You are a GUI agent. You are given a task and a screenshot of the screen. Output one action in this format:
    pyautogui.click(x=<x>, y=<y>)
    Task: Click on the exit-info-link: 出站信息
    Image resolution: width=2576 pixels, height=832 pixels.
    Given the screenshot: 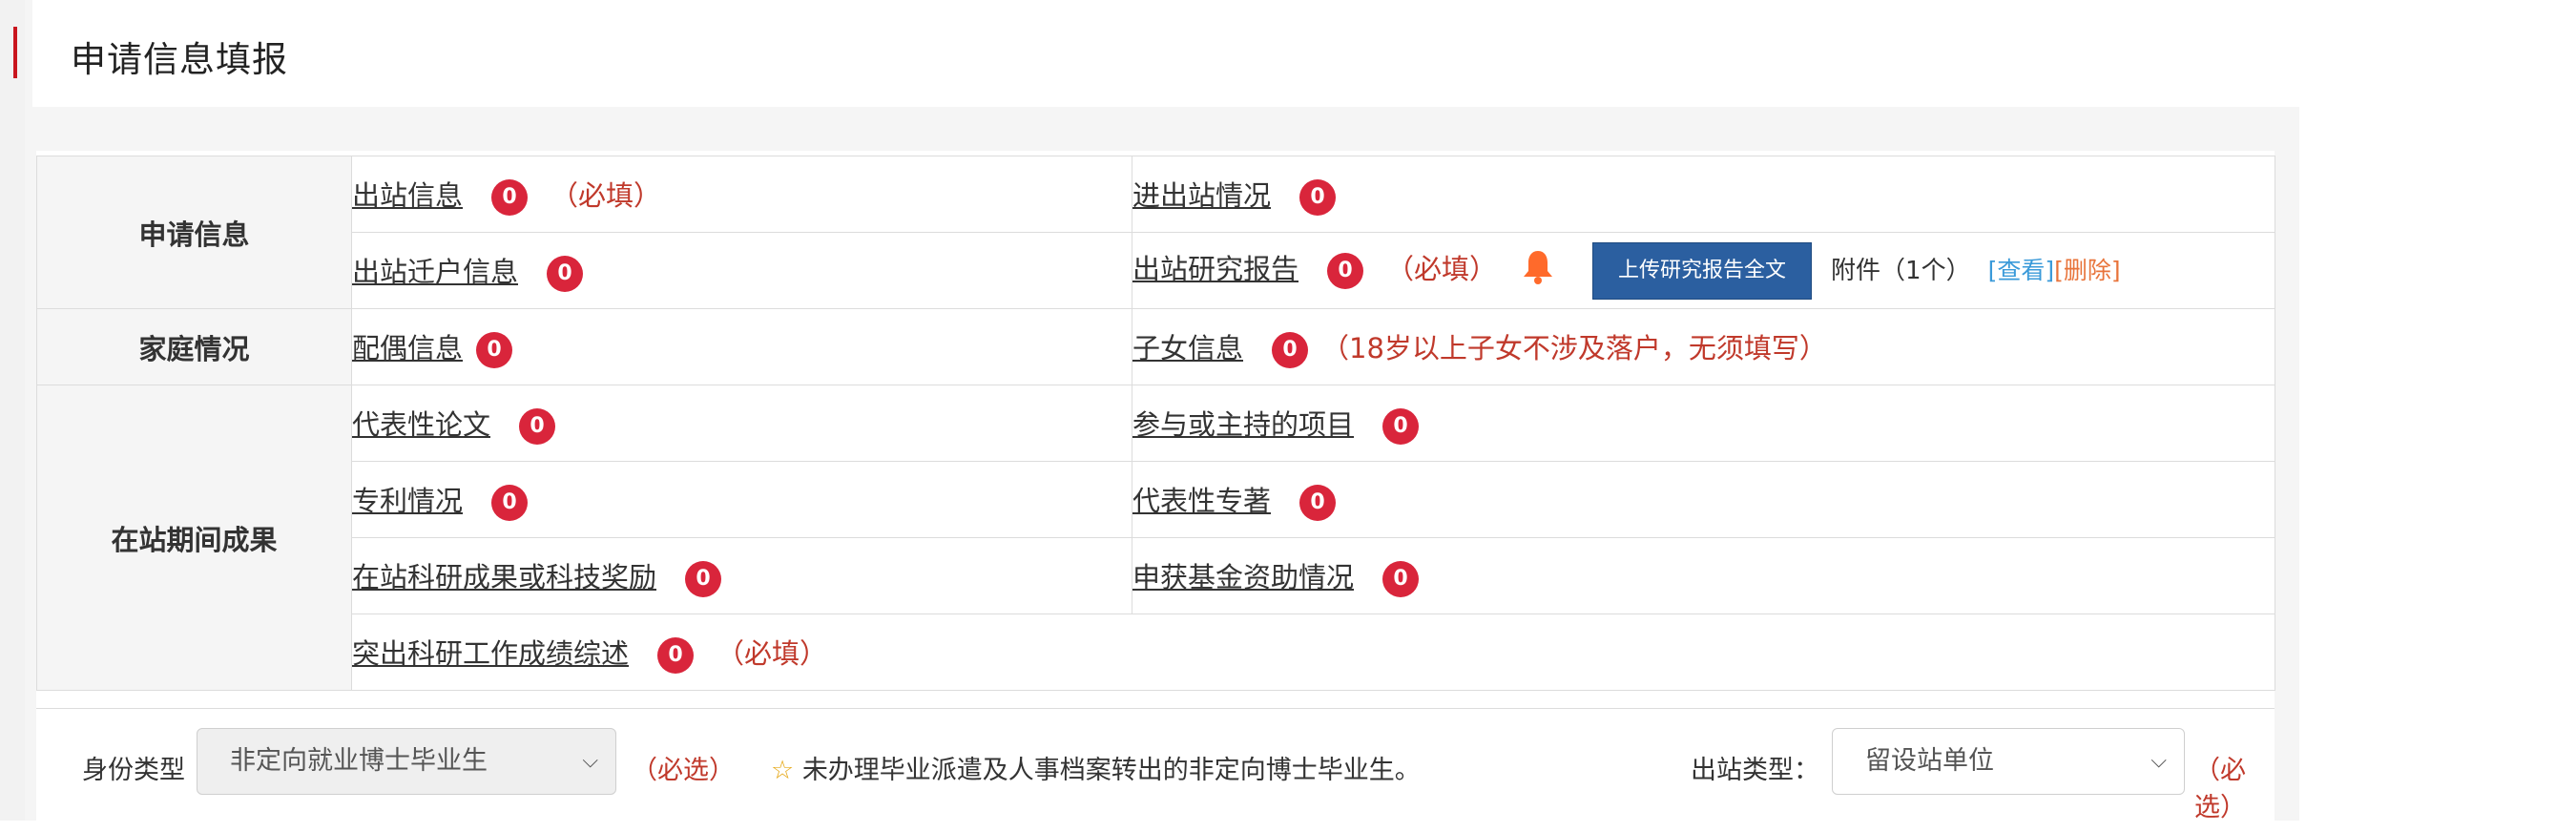 What is the action you would take?
    pyautogui.click(x=408, y=196)
    